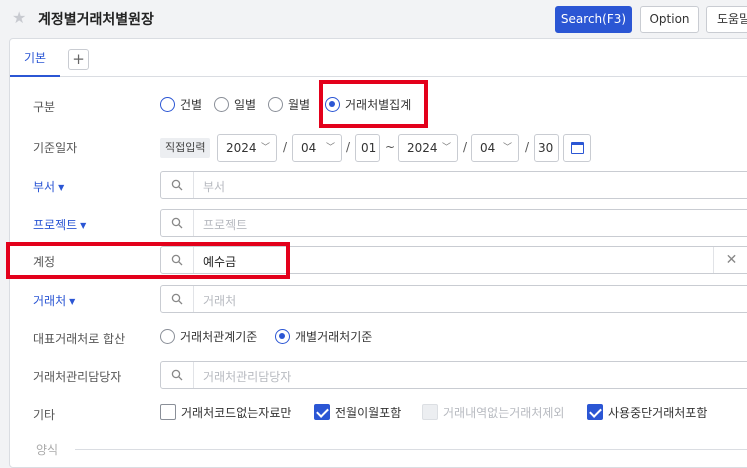  Describe the element at coordinates (730, 260) in the screenshot. I see `clear-icon: ✕` at that location.